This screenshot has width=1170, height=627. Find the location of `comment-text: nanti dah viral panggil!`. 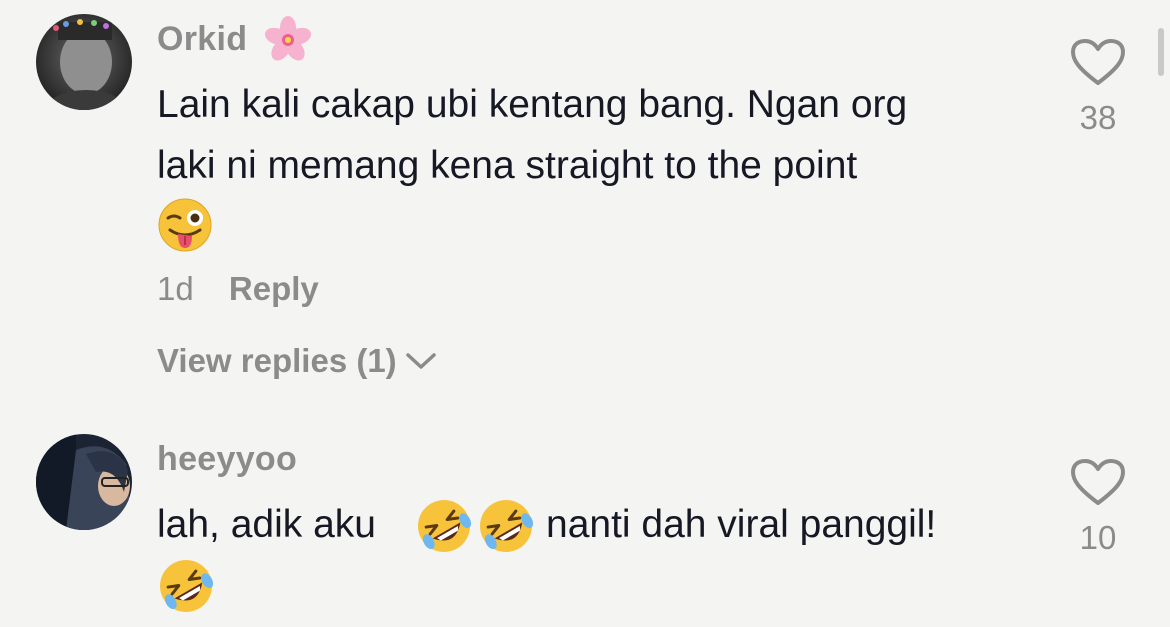

comment-text: nanti dah viral panggil! is located at coordinates (796, 524).